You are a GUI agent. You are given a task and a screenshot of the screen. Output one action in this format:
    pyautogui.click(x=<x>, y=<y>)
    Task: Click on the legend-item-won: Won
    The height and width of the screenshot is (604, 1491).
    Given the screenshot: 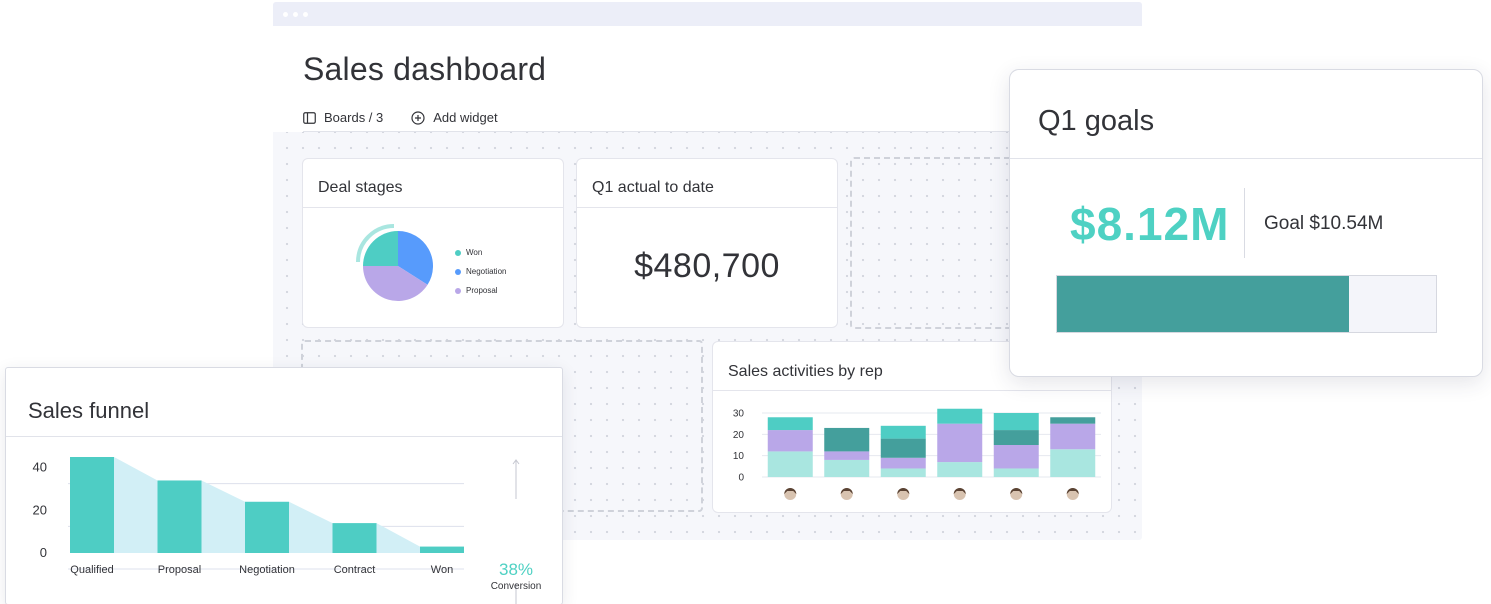 What is the action you would take?
    pyautogui.click(x=480, y=252)
    